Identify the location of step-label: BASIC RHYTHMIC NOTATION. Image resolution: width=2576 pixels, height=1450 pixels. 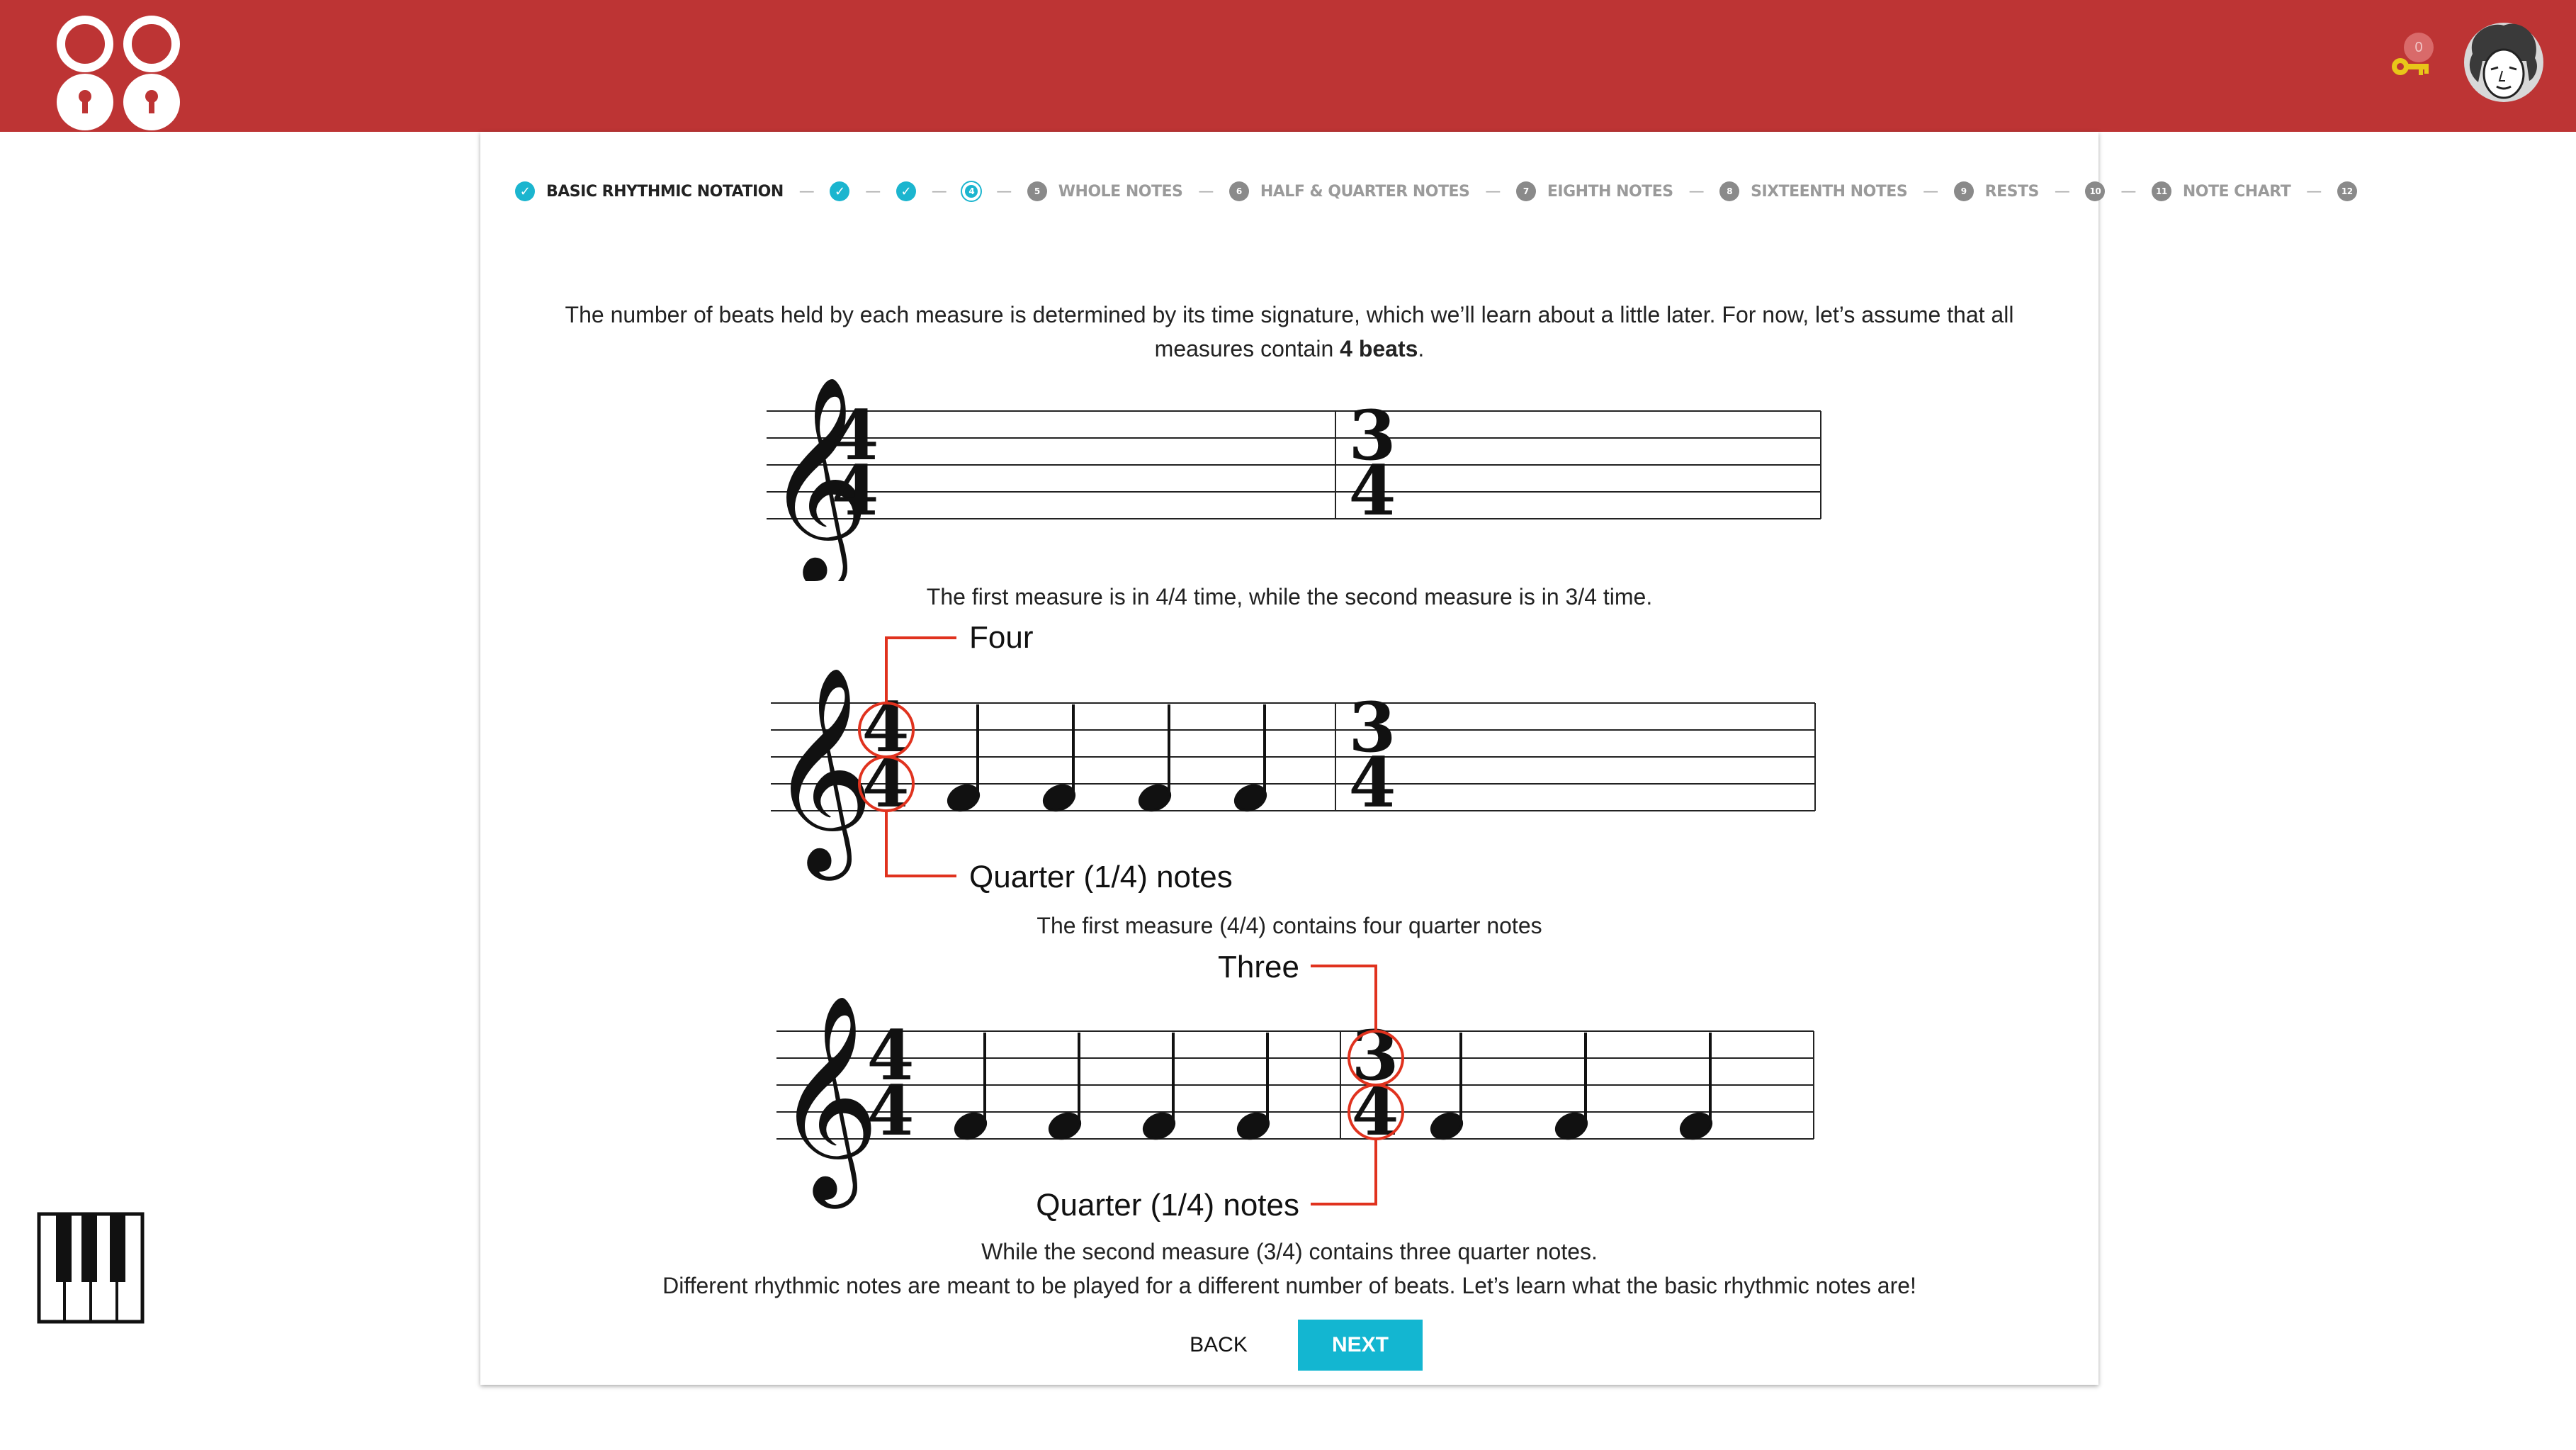
(665, 192).